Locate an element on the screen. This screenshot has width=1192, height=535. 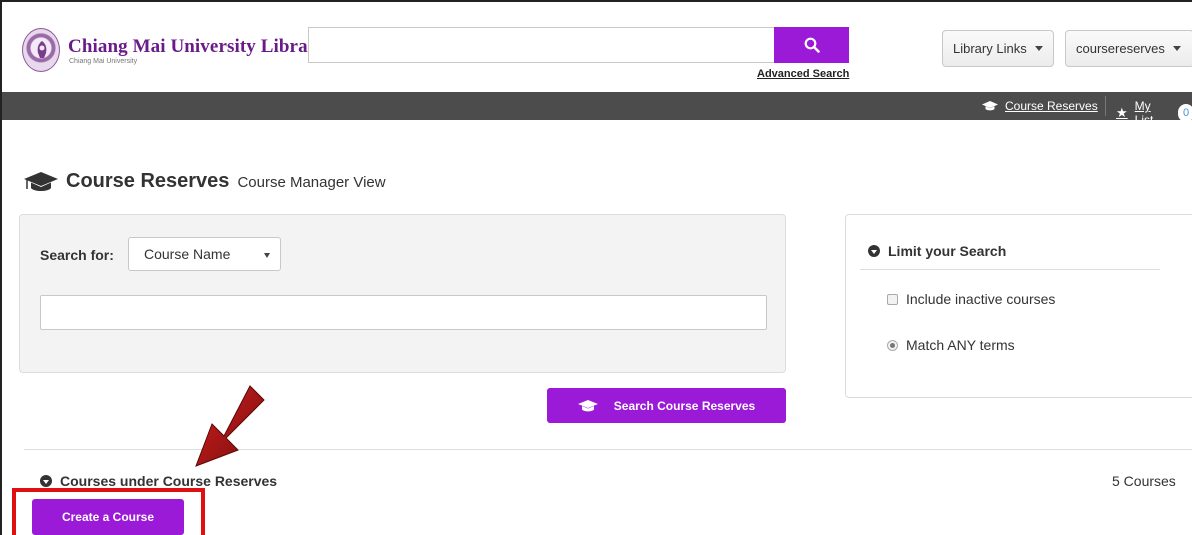
star-icon: ★ is located at coordinates (1122, 112).